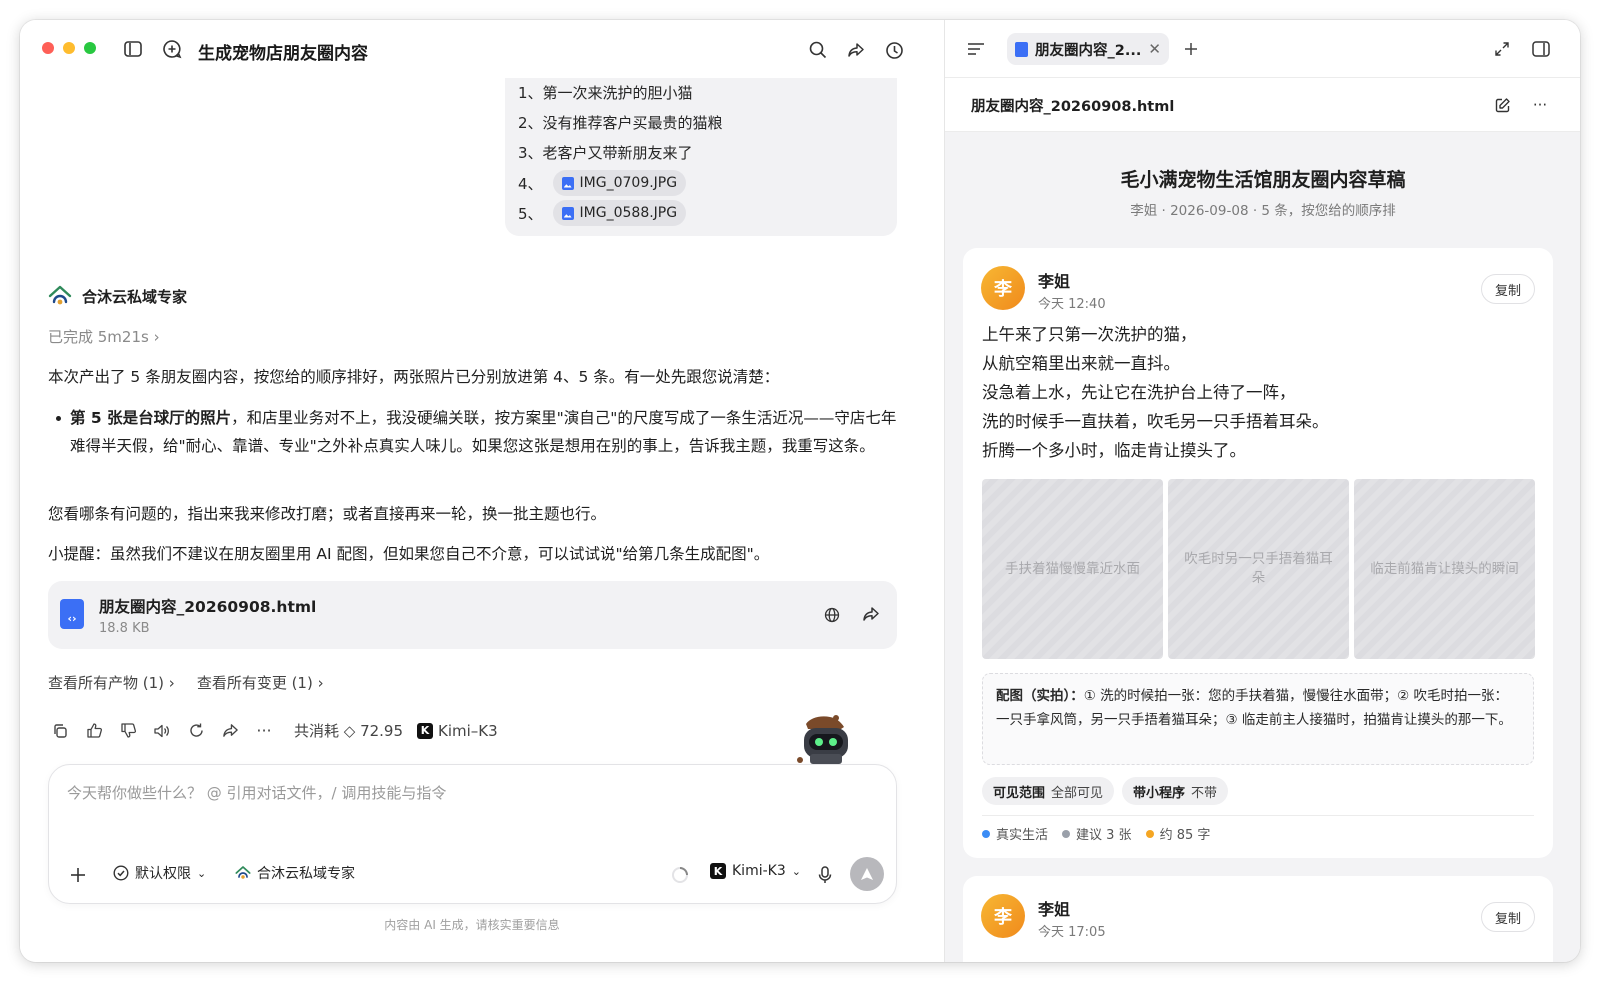  Describe the element at coordinates (1088, 49) in the screenshot. I see `tab-preview-file: 朋友圈内容_2... ✕` at that location.